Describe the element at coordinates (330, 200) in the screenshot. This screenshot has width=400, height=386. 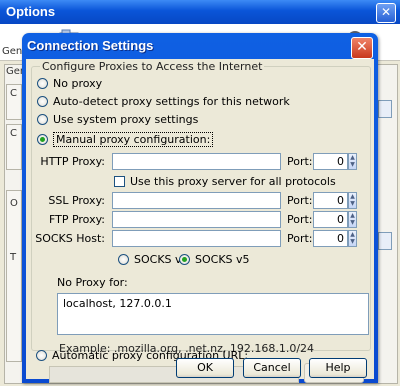
I see `ssl-port-input: 0` at that location.